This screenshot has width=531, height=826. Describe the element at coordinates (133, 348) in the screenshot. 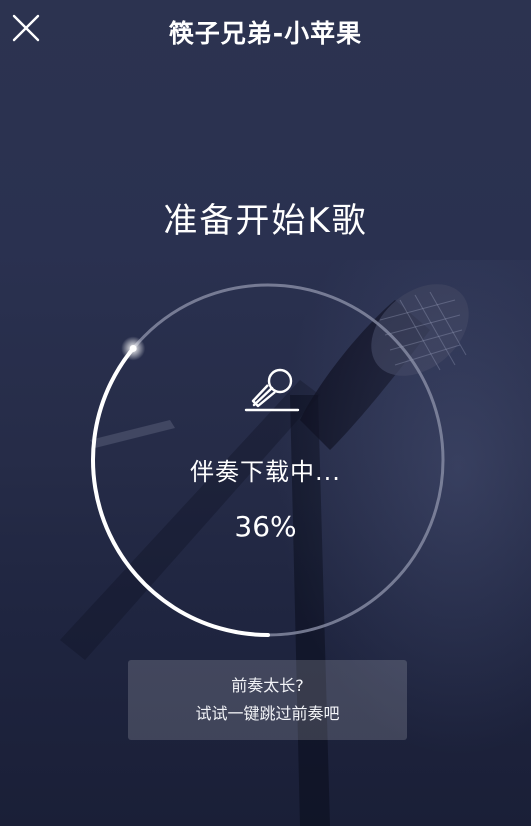

I see `progress-head` at that location.